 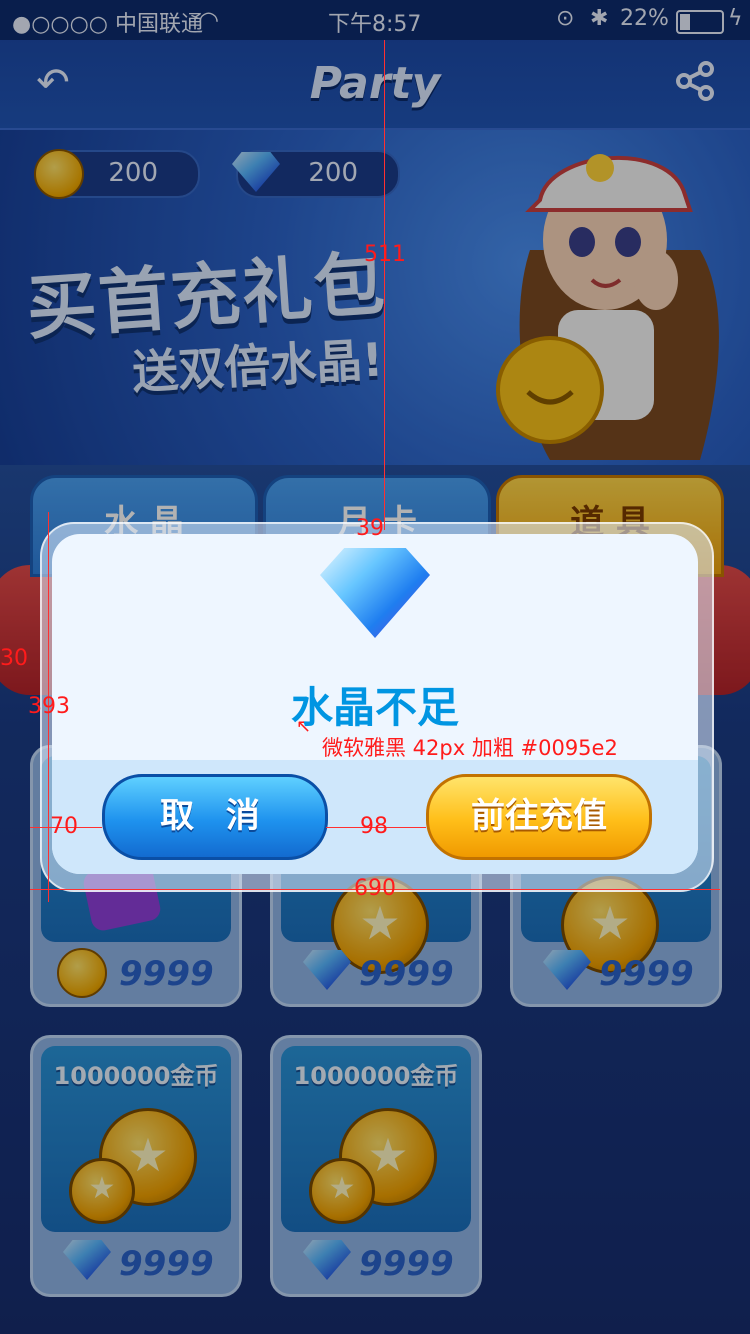 I want to click on annotation-70: 70, so click(x=64, y=826).